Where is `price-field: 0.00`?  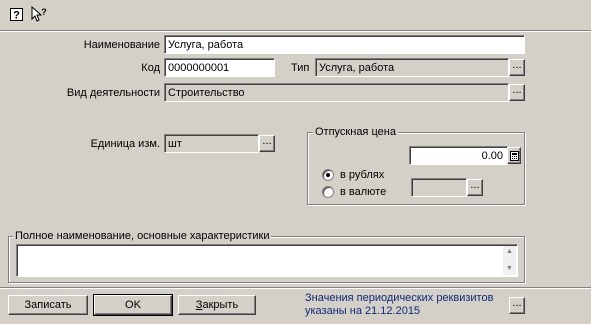
price-field: 0.00 is located at coordinates (458, 155).